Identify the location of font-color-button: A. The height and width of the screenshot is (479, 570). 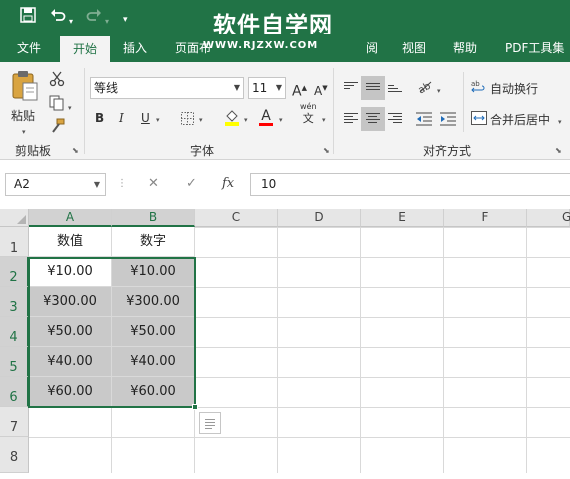
(266, 116).